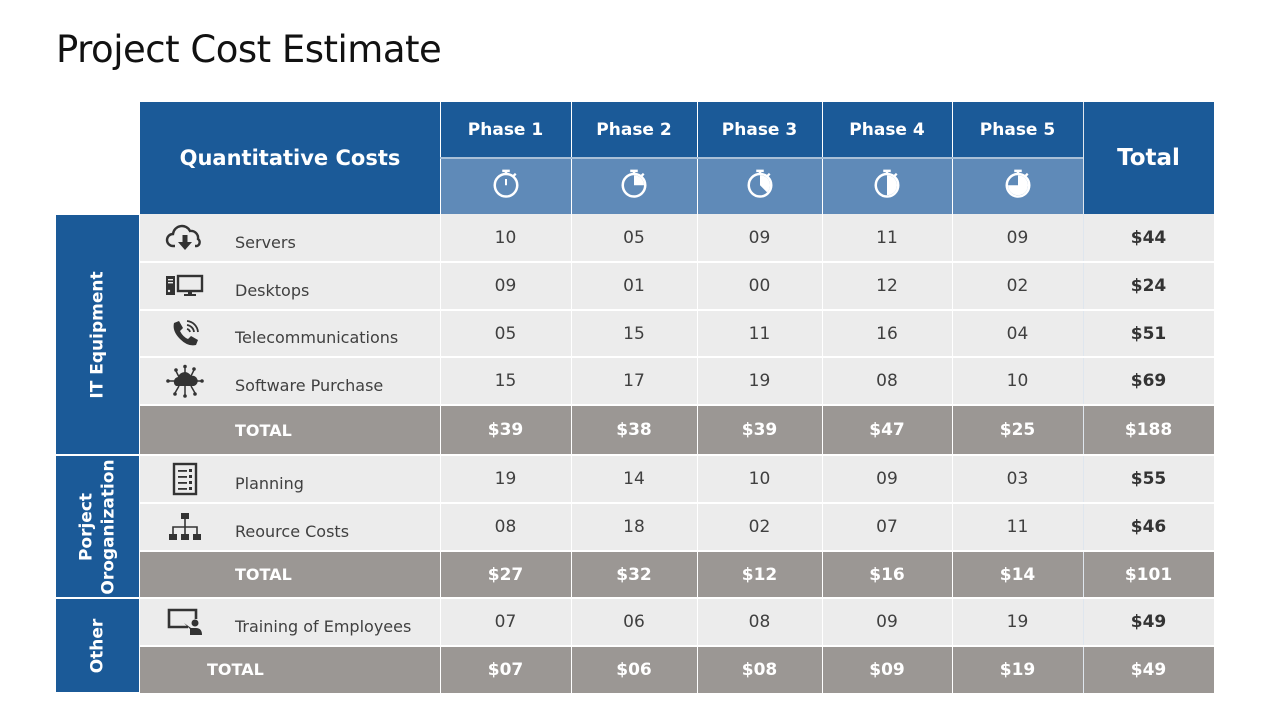 The width and height of the screenshot is (1280, 720). What do you see at coordinates (759, 574) in the screenshot?
I see `phase-3-subtotal: $12` at bounding box center [759, 574].